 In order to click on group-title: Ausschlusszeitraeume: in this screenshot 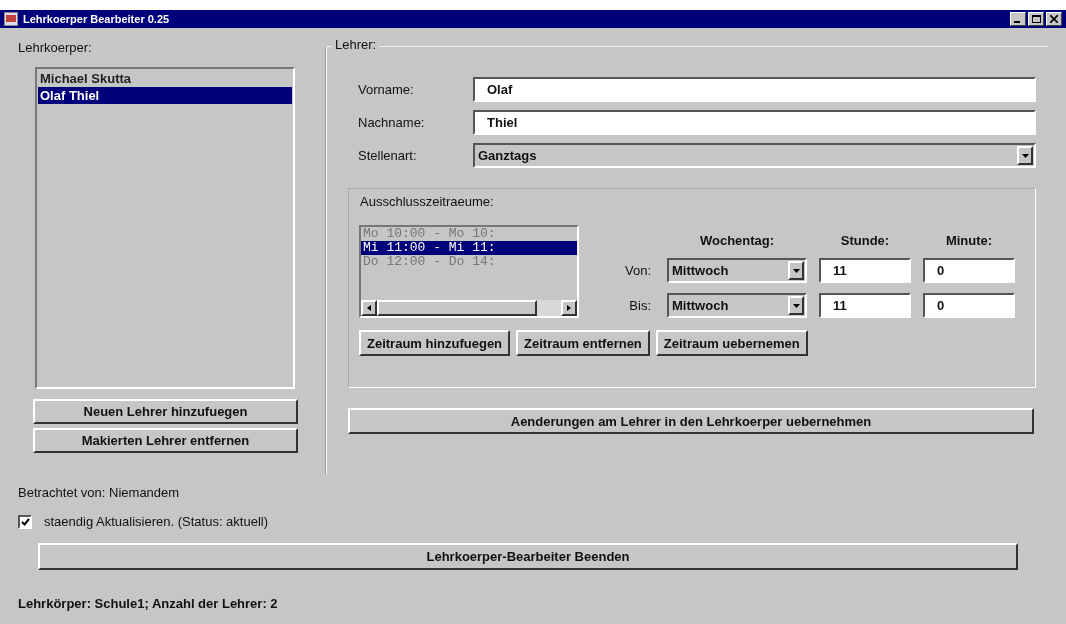, I will do `click(427, 202)`.